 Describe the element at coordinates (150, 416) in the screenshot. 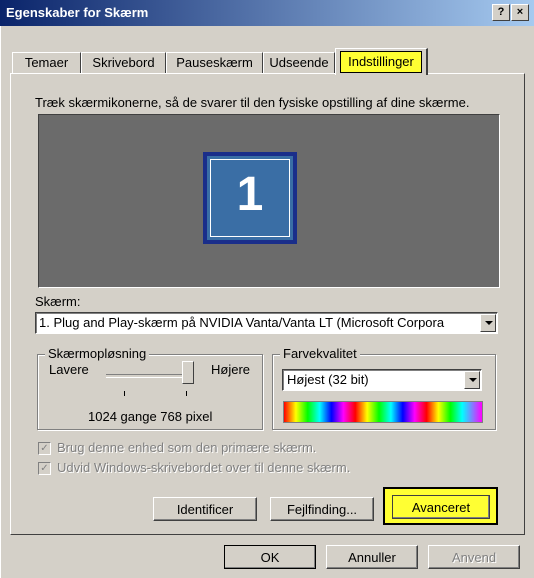

I see `resolution-value-text: 1024 gange 768 pixel` at that location.